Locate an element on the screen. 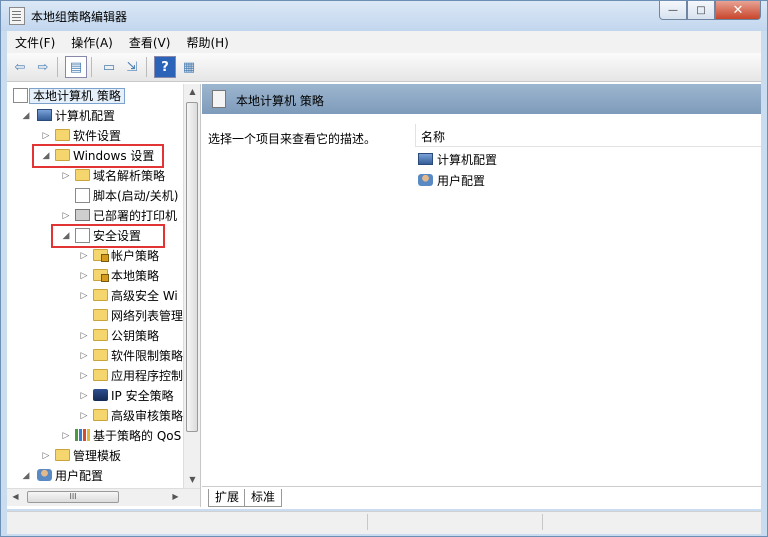 This screenshot has width=768, height=537. help-icon: ? is located at coordinates (165, 67).